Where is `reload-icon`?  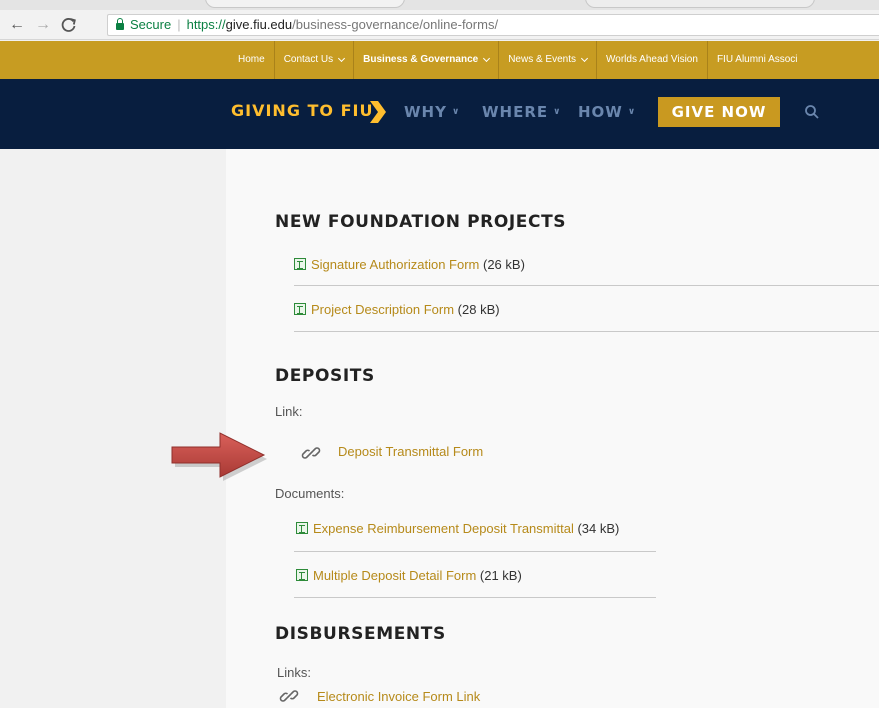 reload-icon is located at coordinates (69, 25).